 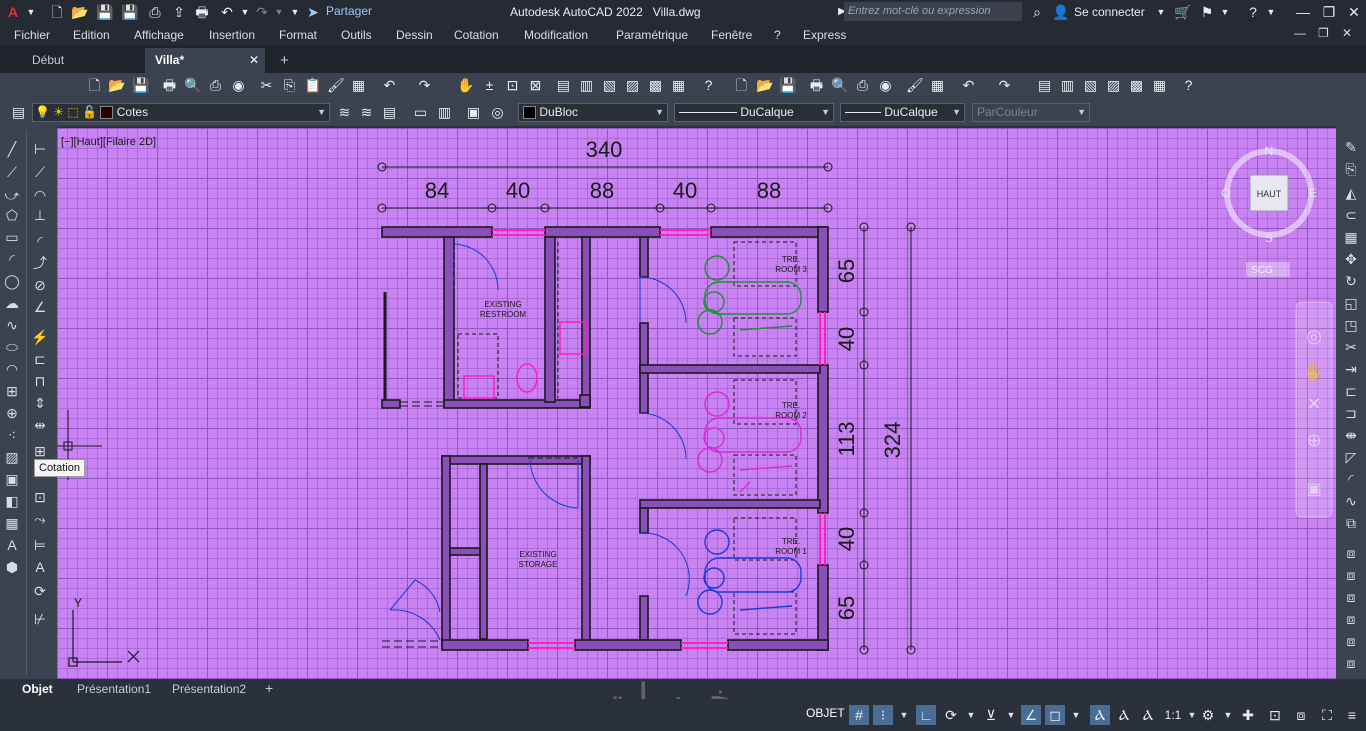 What do you see at coordinates (444, 112) in the screenshot?
I see `layer-unisolate-icon: ▥` at bounding box center [444, 112].